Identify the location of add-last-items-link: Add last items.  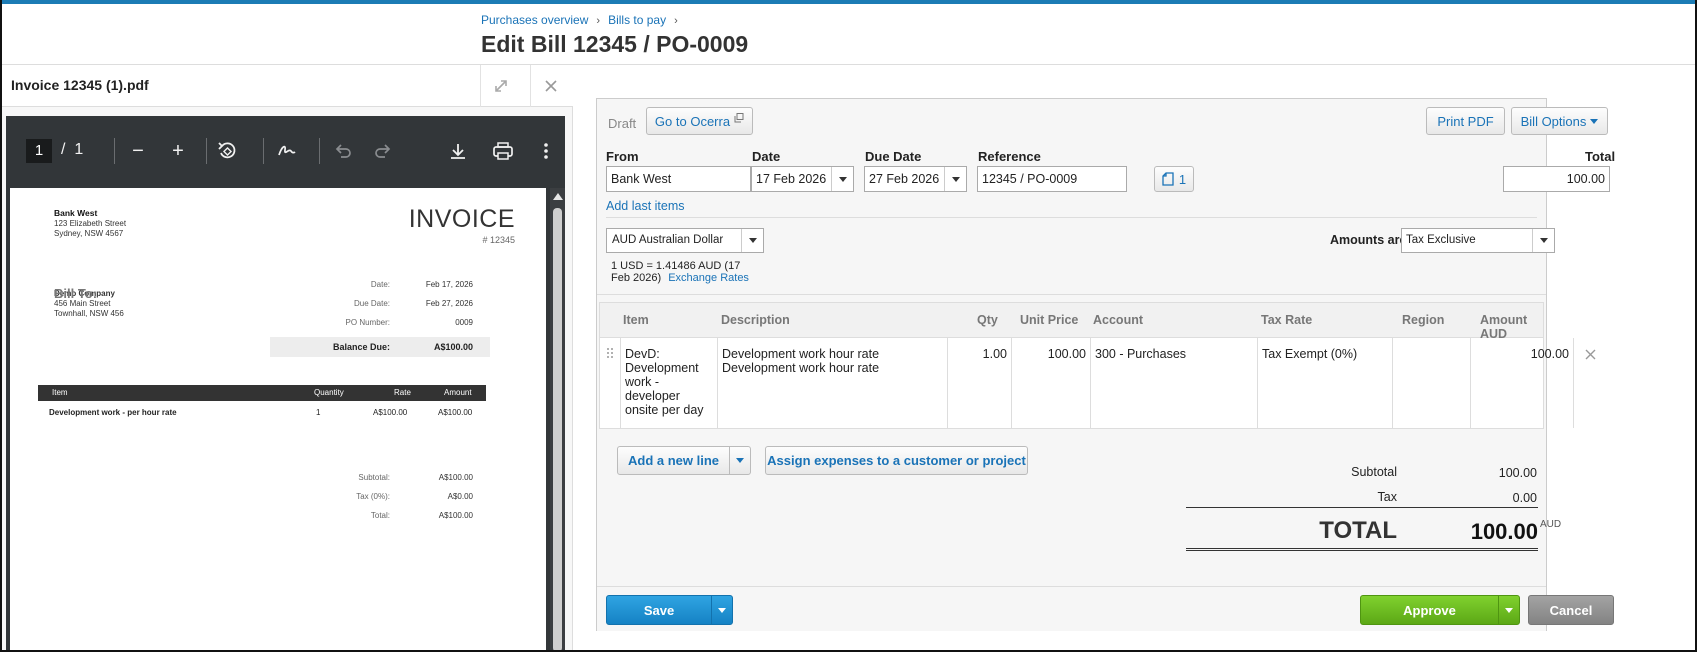
(645, 206).